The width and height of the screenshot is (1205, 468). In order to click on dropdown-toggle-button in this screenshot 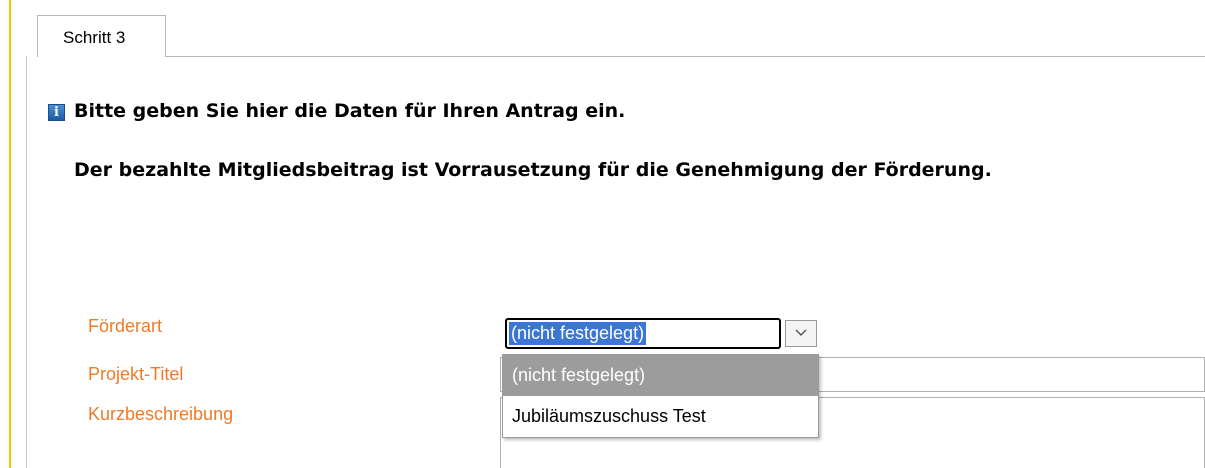, I will do `click(801, 333)`.